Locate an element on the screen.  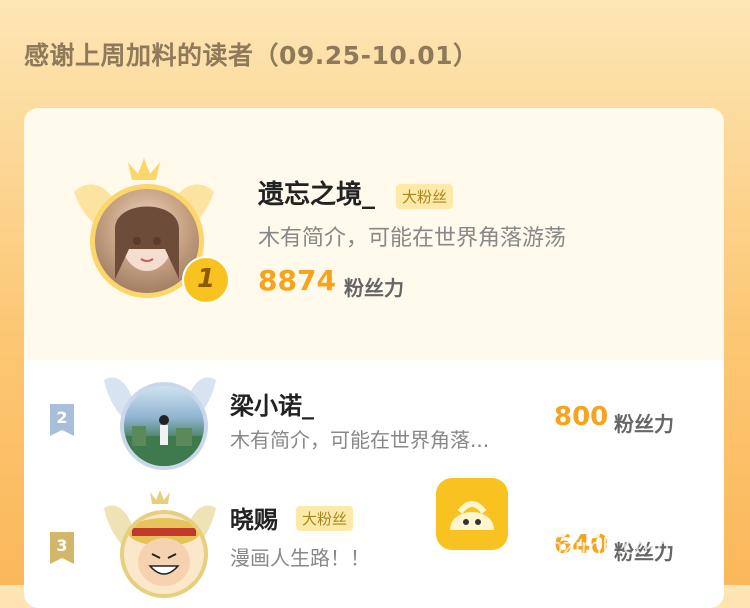
page-title: 感谢上周加料的读者（09.25-10.01） is located at coordinates (251, 55).